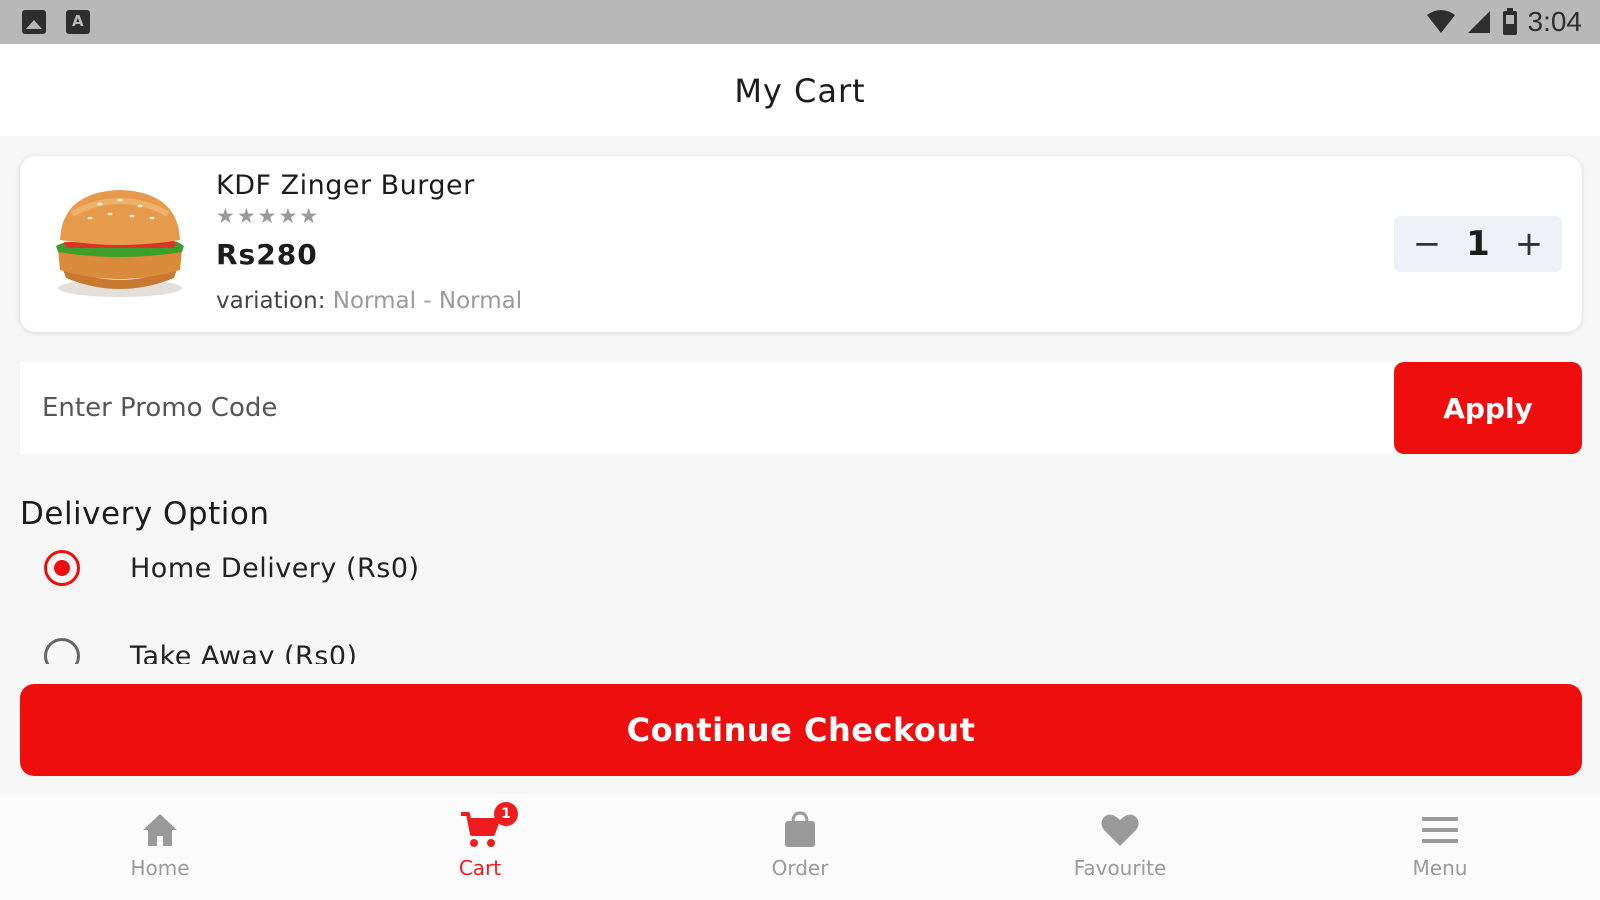  What do you see at coordinates (707, 408) in the screenshot?
I see `promo-code-input` at bounding box center [707, 408].